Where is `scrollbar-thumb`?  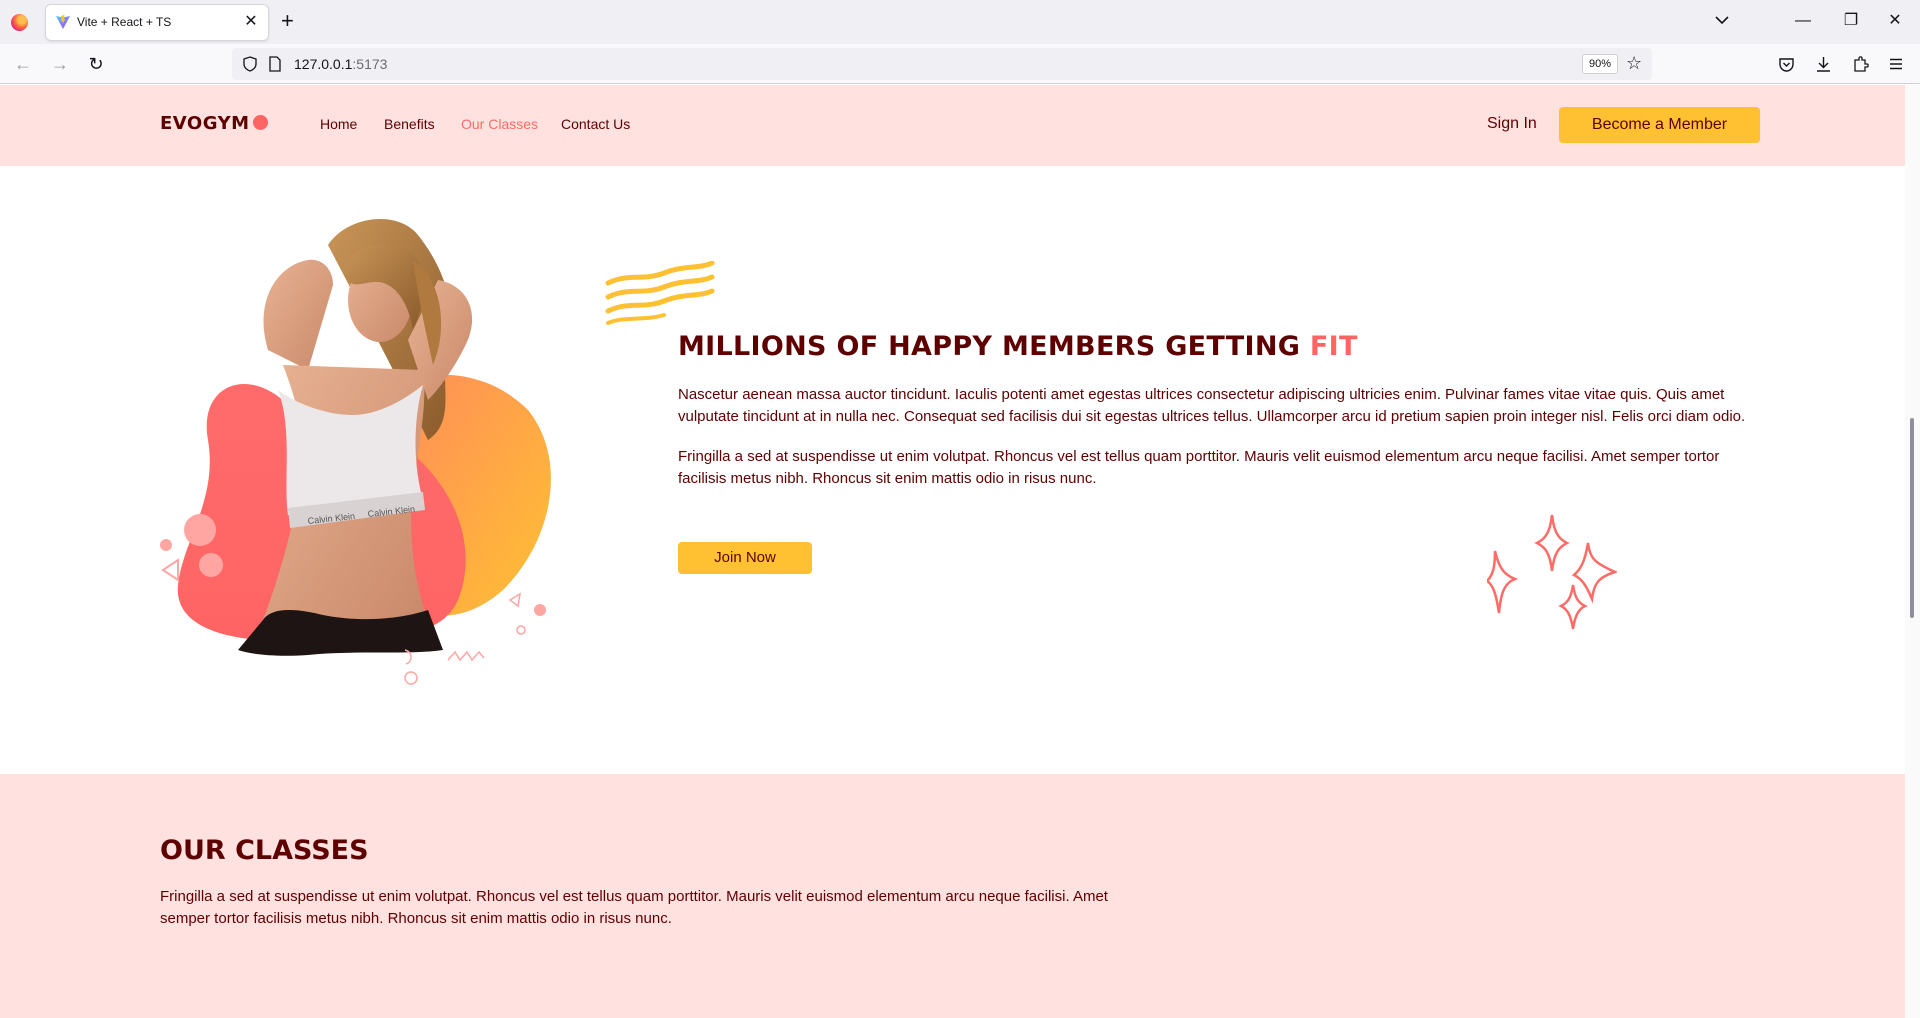 scrollbar-thumb is located at coordinates (1912, 518).